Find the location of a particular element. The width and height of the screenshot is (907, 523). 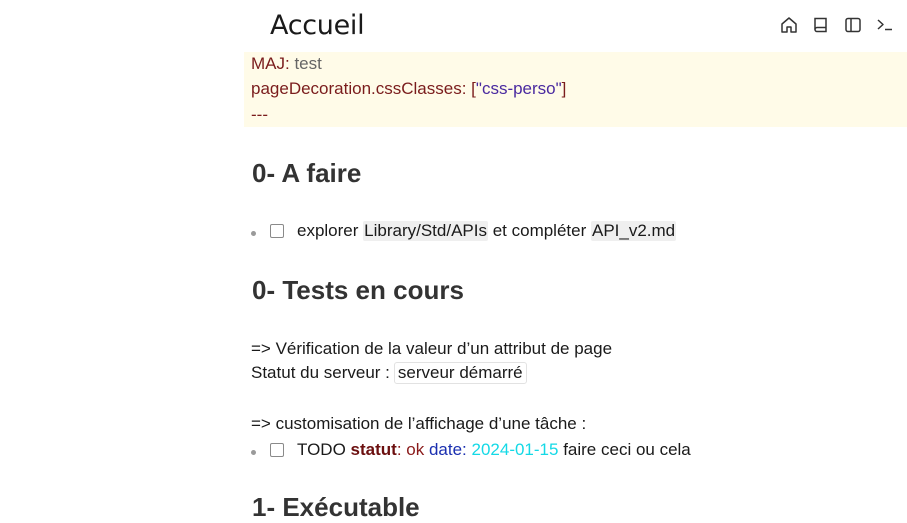

attr-date-value: 2024-01-15 is located at coordinates (515, 449).